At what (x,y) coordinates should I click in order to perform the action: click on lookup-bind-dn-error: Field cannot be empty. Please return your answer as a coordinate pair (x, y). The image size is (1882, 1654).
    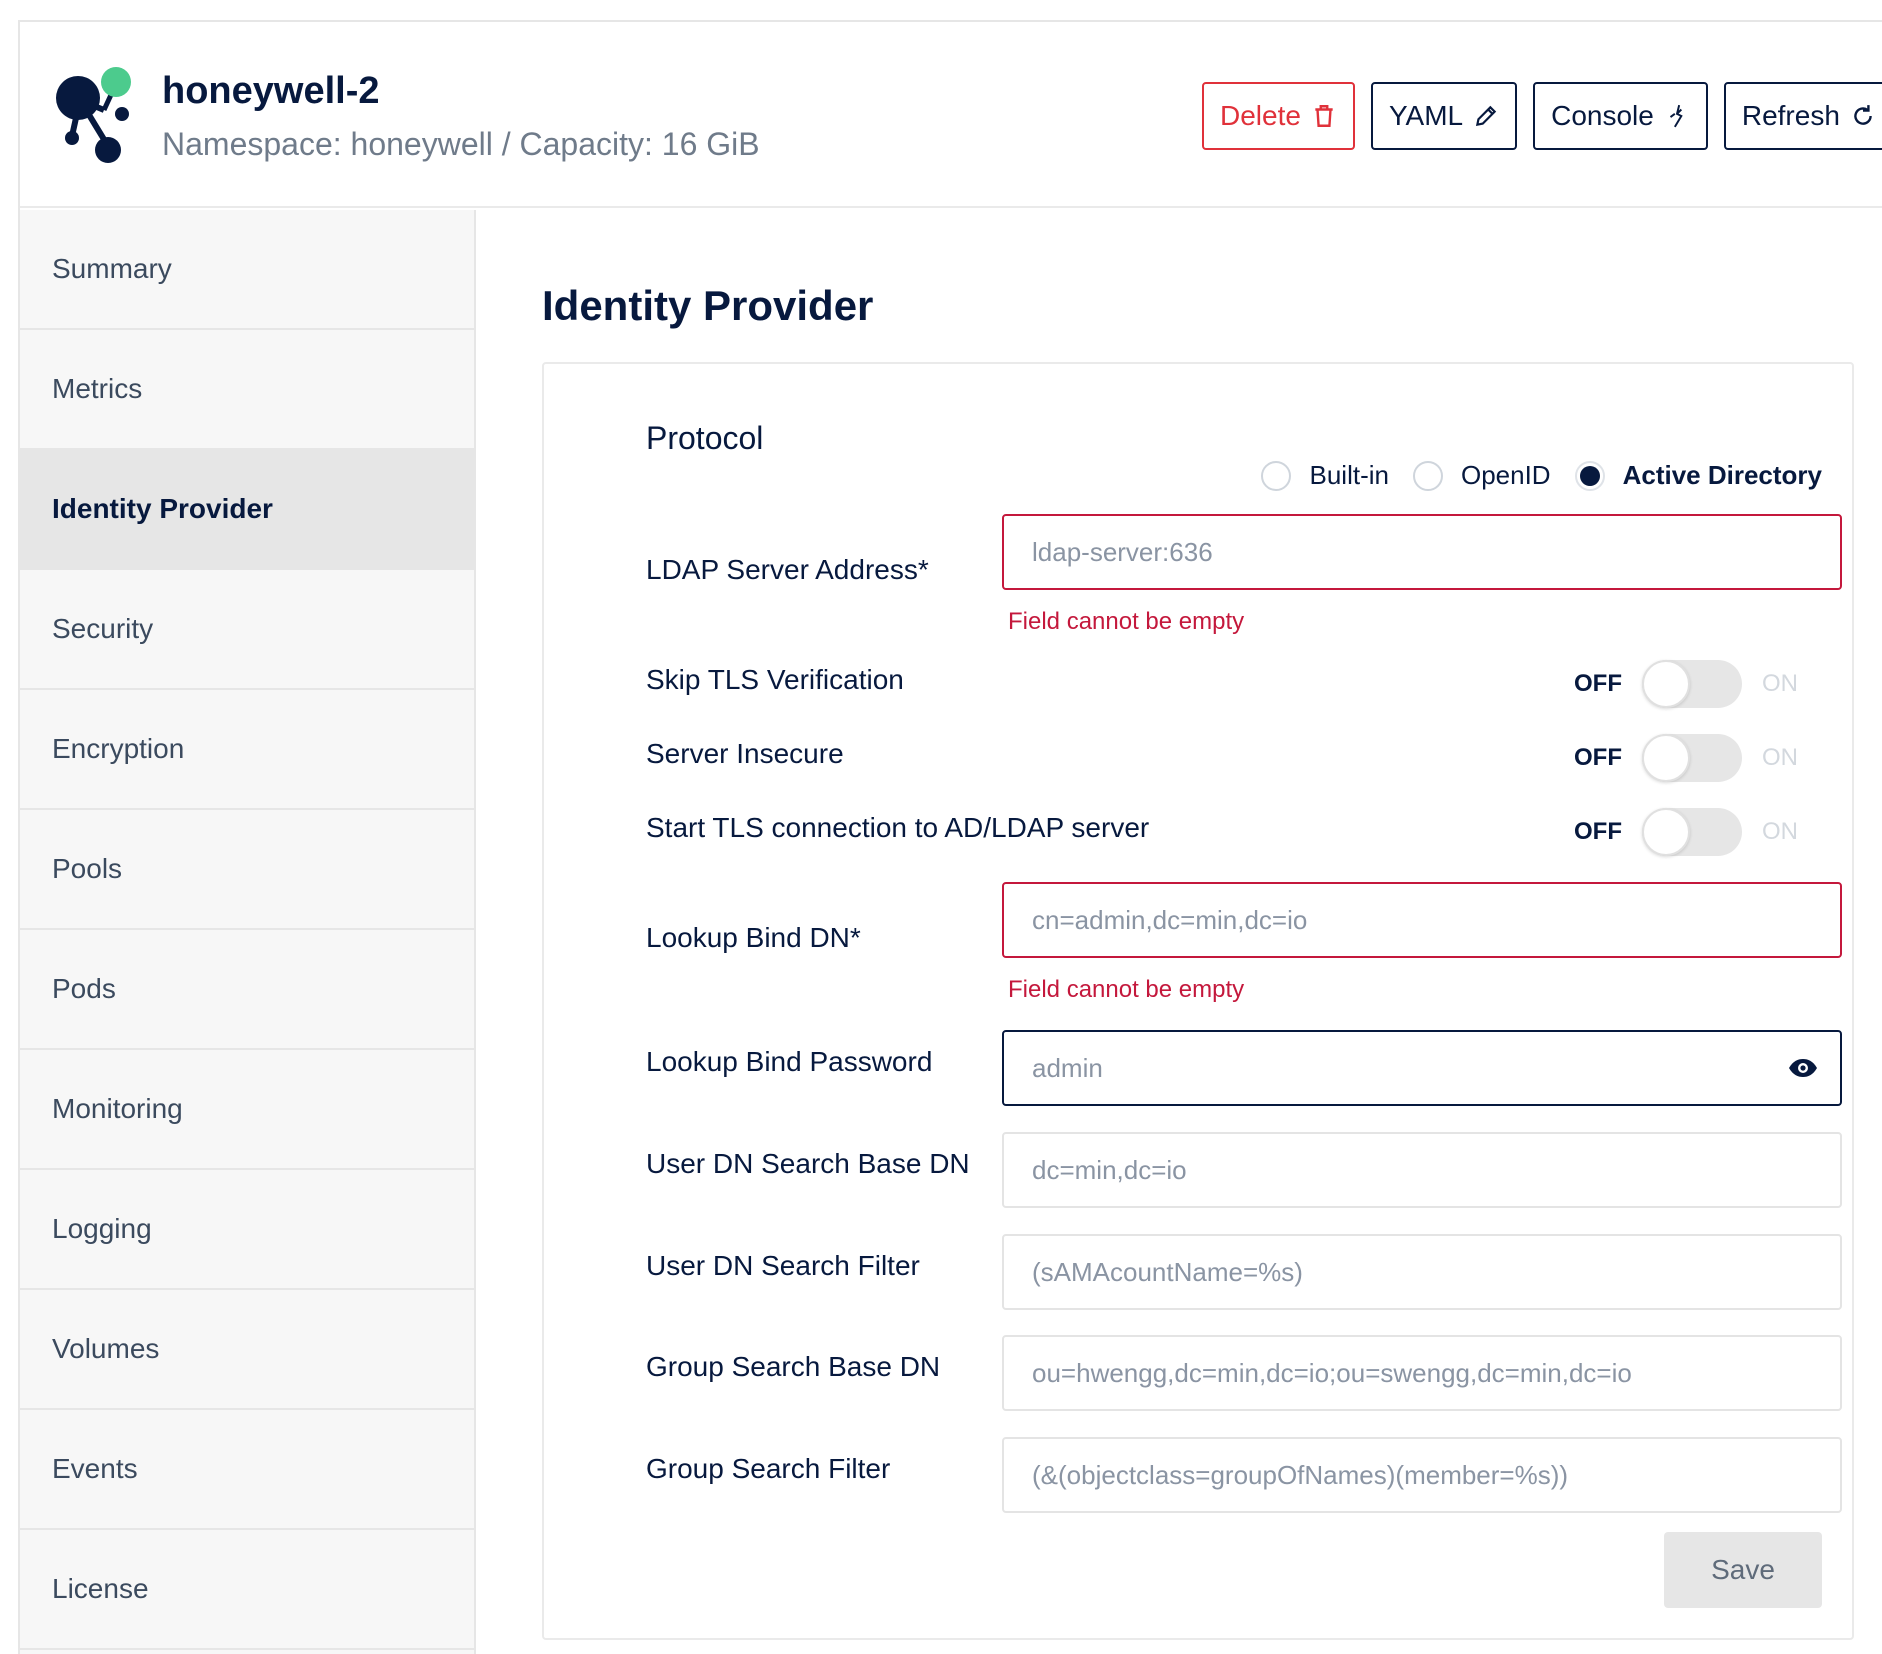
    Looking at the image, I should click on (1126, 989).